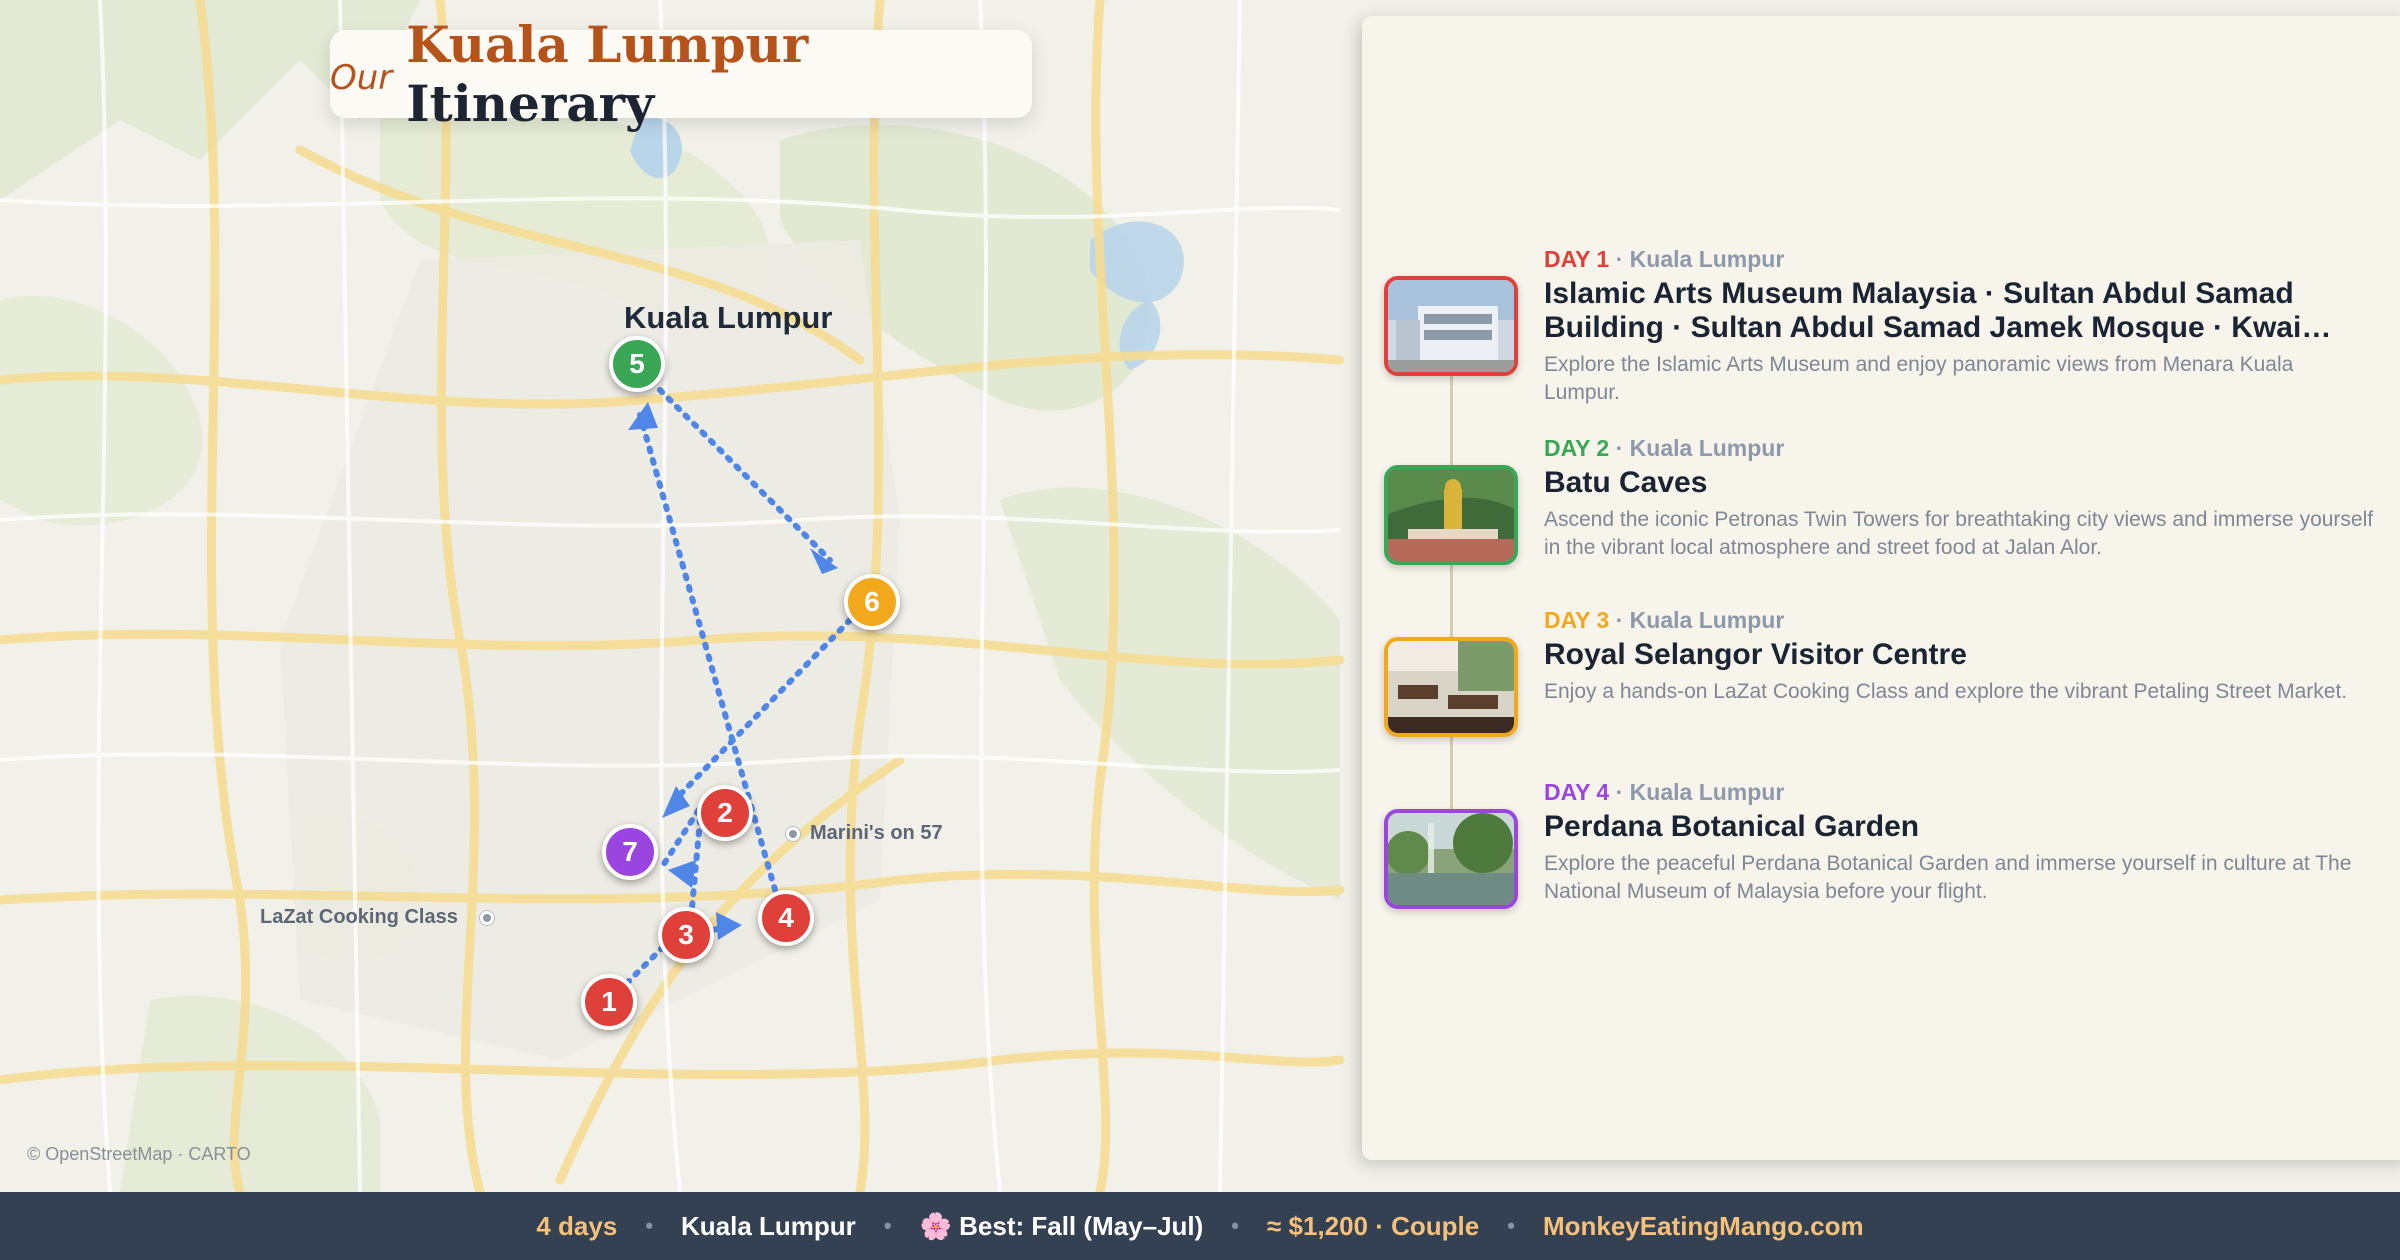 The height and width of the screenshot is (1260, 2400). What do you see at coordinates (1577, 792) in the screenshot?
I see `day-label: DAY 4` at bounding box center [1577, 792].